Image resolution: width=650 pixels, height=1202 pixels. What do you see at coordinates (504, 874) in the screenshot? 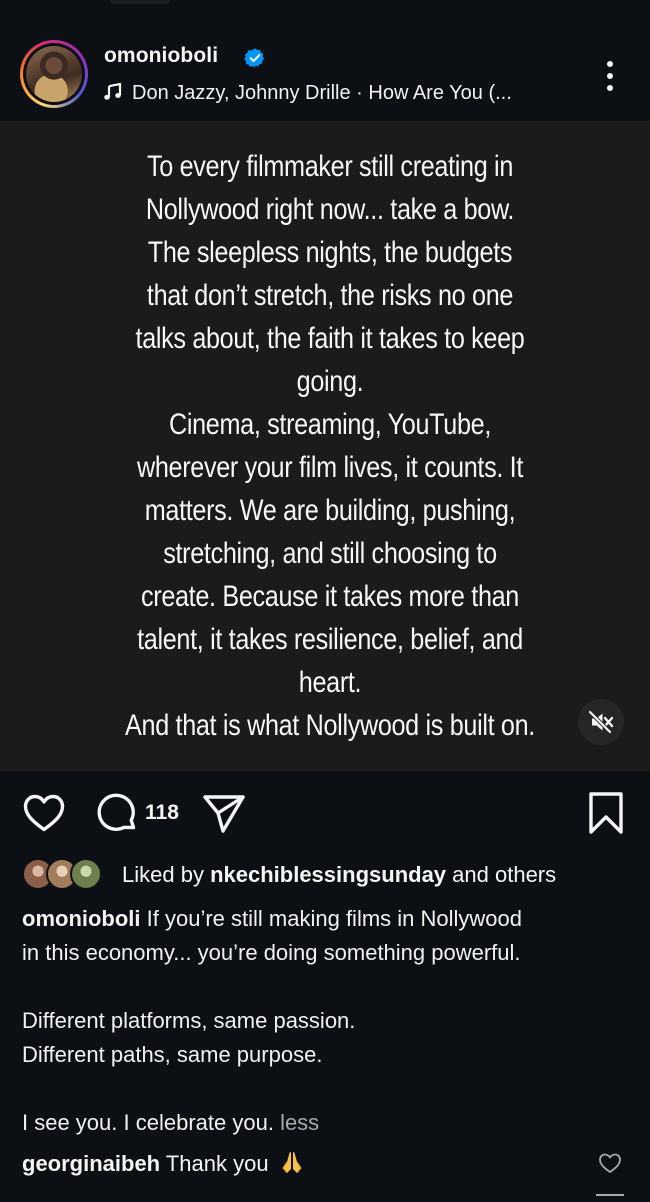
I see `likes-suffix: and others` at bounding box center [504, 874].